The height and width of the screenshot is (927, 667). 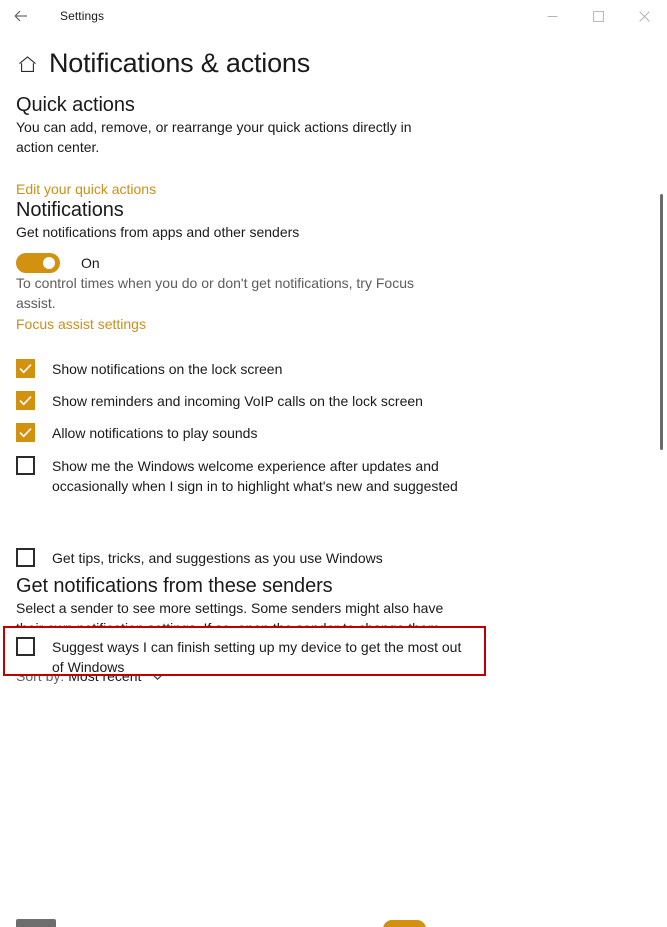 I want to click on checkbox-welcome-experience, so click(x=25, y=465).